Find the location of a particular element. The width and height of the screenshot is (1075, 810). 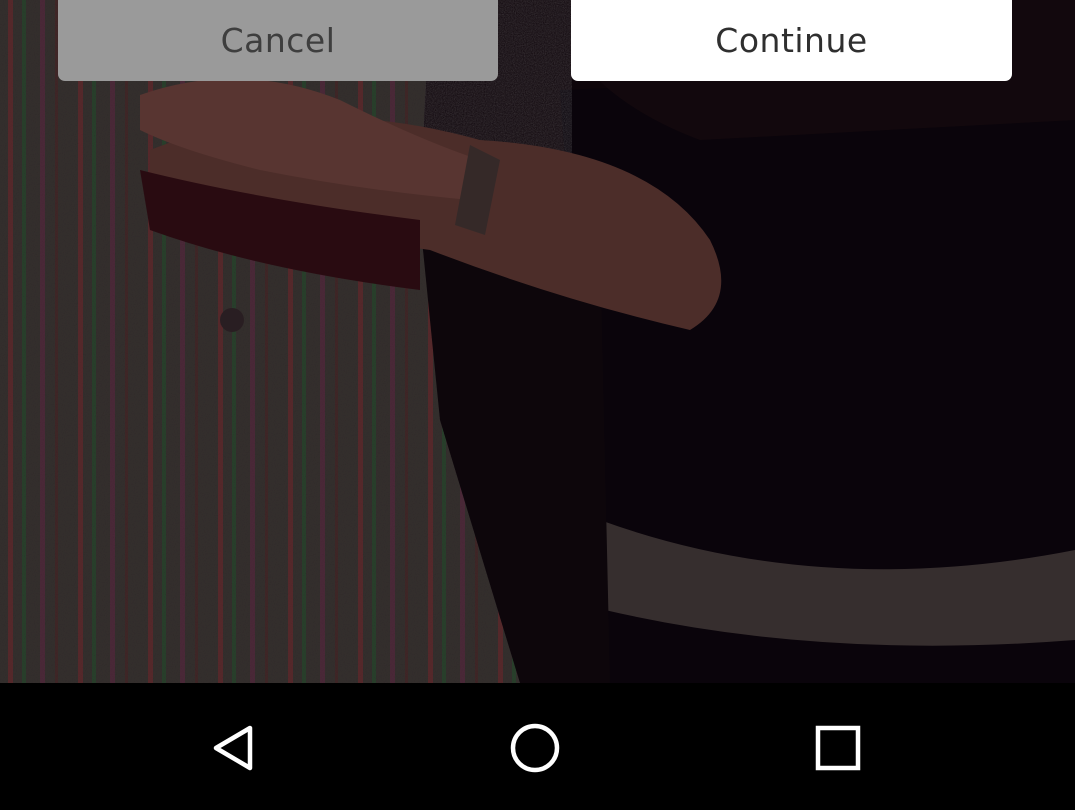

home-circle-icon is located at coordinates (535, 748).